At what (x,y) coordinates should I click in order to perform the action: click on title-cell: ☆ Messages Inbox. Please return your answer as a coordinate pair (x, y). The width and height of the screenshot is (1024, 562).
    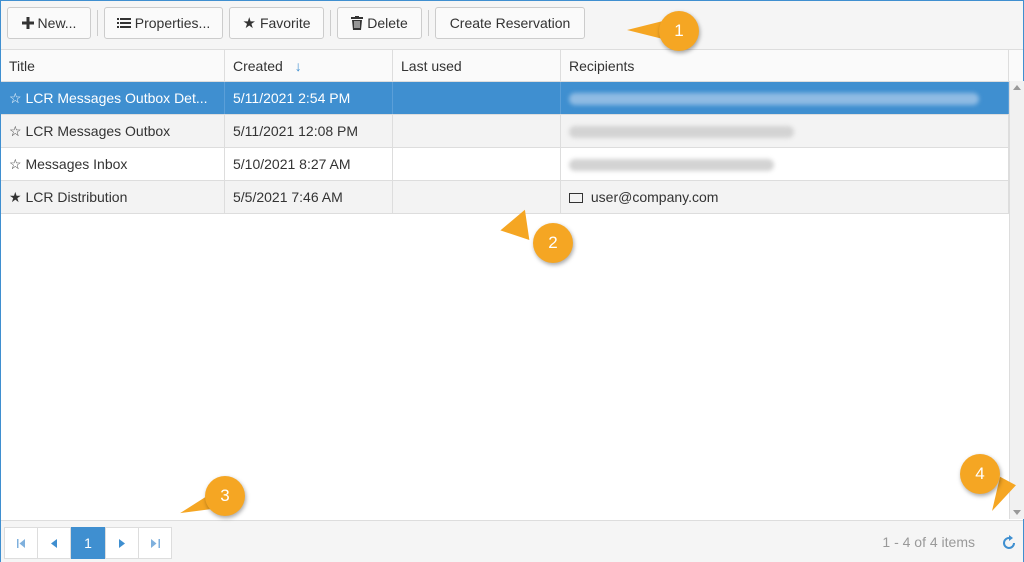
    Looking at the image, I should click on (113, 164).